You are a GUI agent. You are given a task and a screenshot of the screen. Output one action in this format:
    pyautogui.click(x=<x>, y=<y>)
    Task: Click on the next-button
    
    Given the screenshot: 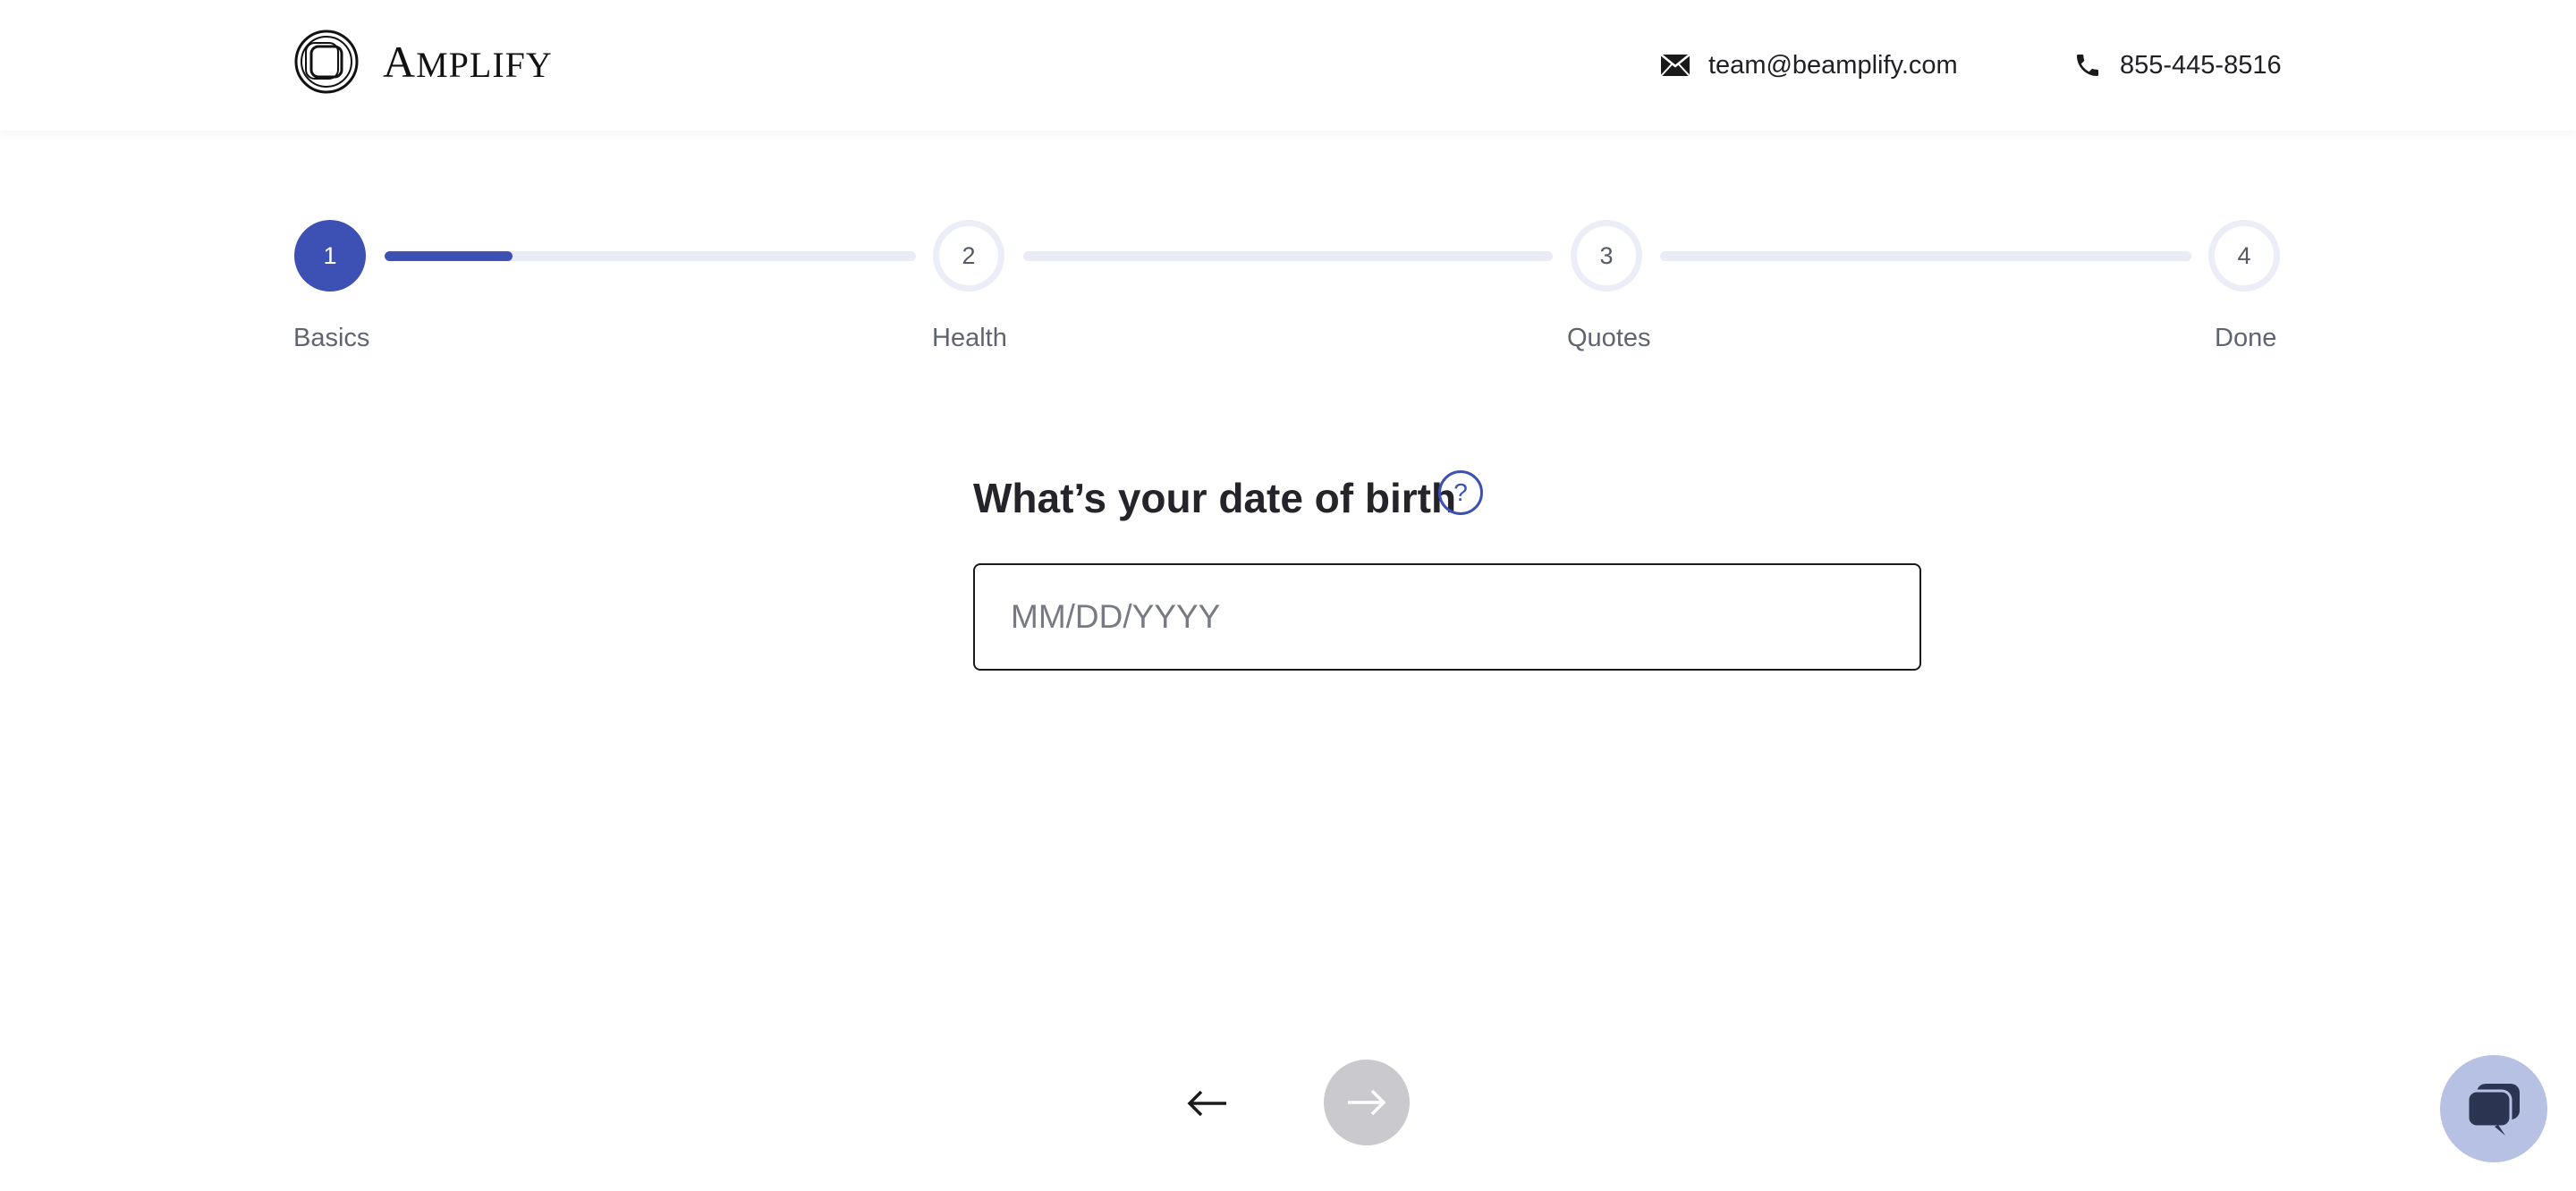 What is the action you would take?
    pyautogui.click(x=1367, y=1102)
    